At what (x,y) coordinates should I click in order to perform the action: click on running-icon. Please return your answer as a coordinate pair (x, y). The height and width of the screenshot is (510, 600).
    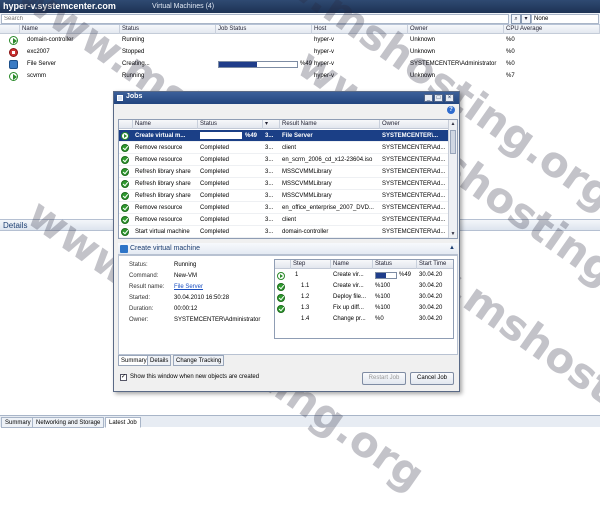
    Looking at the image, I should click on (281, 276).